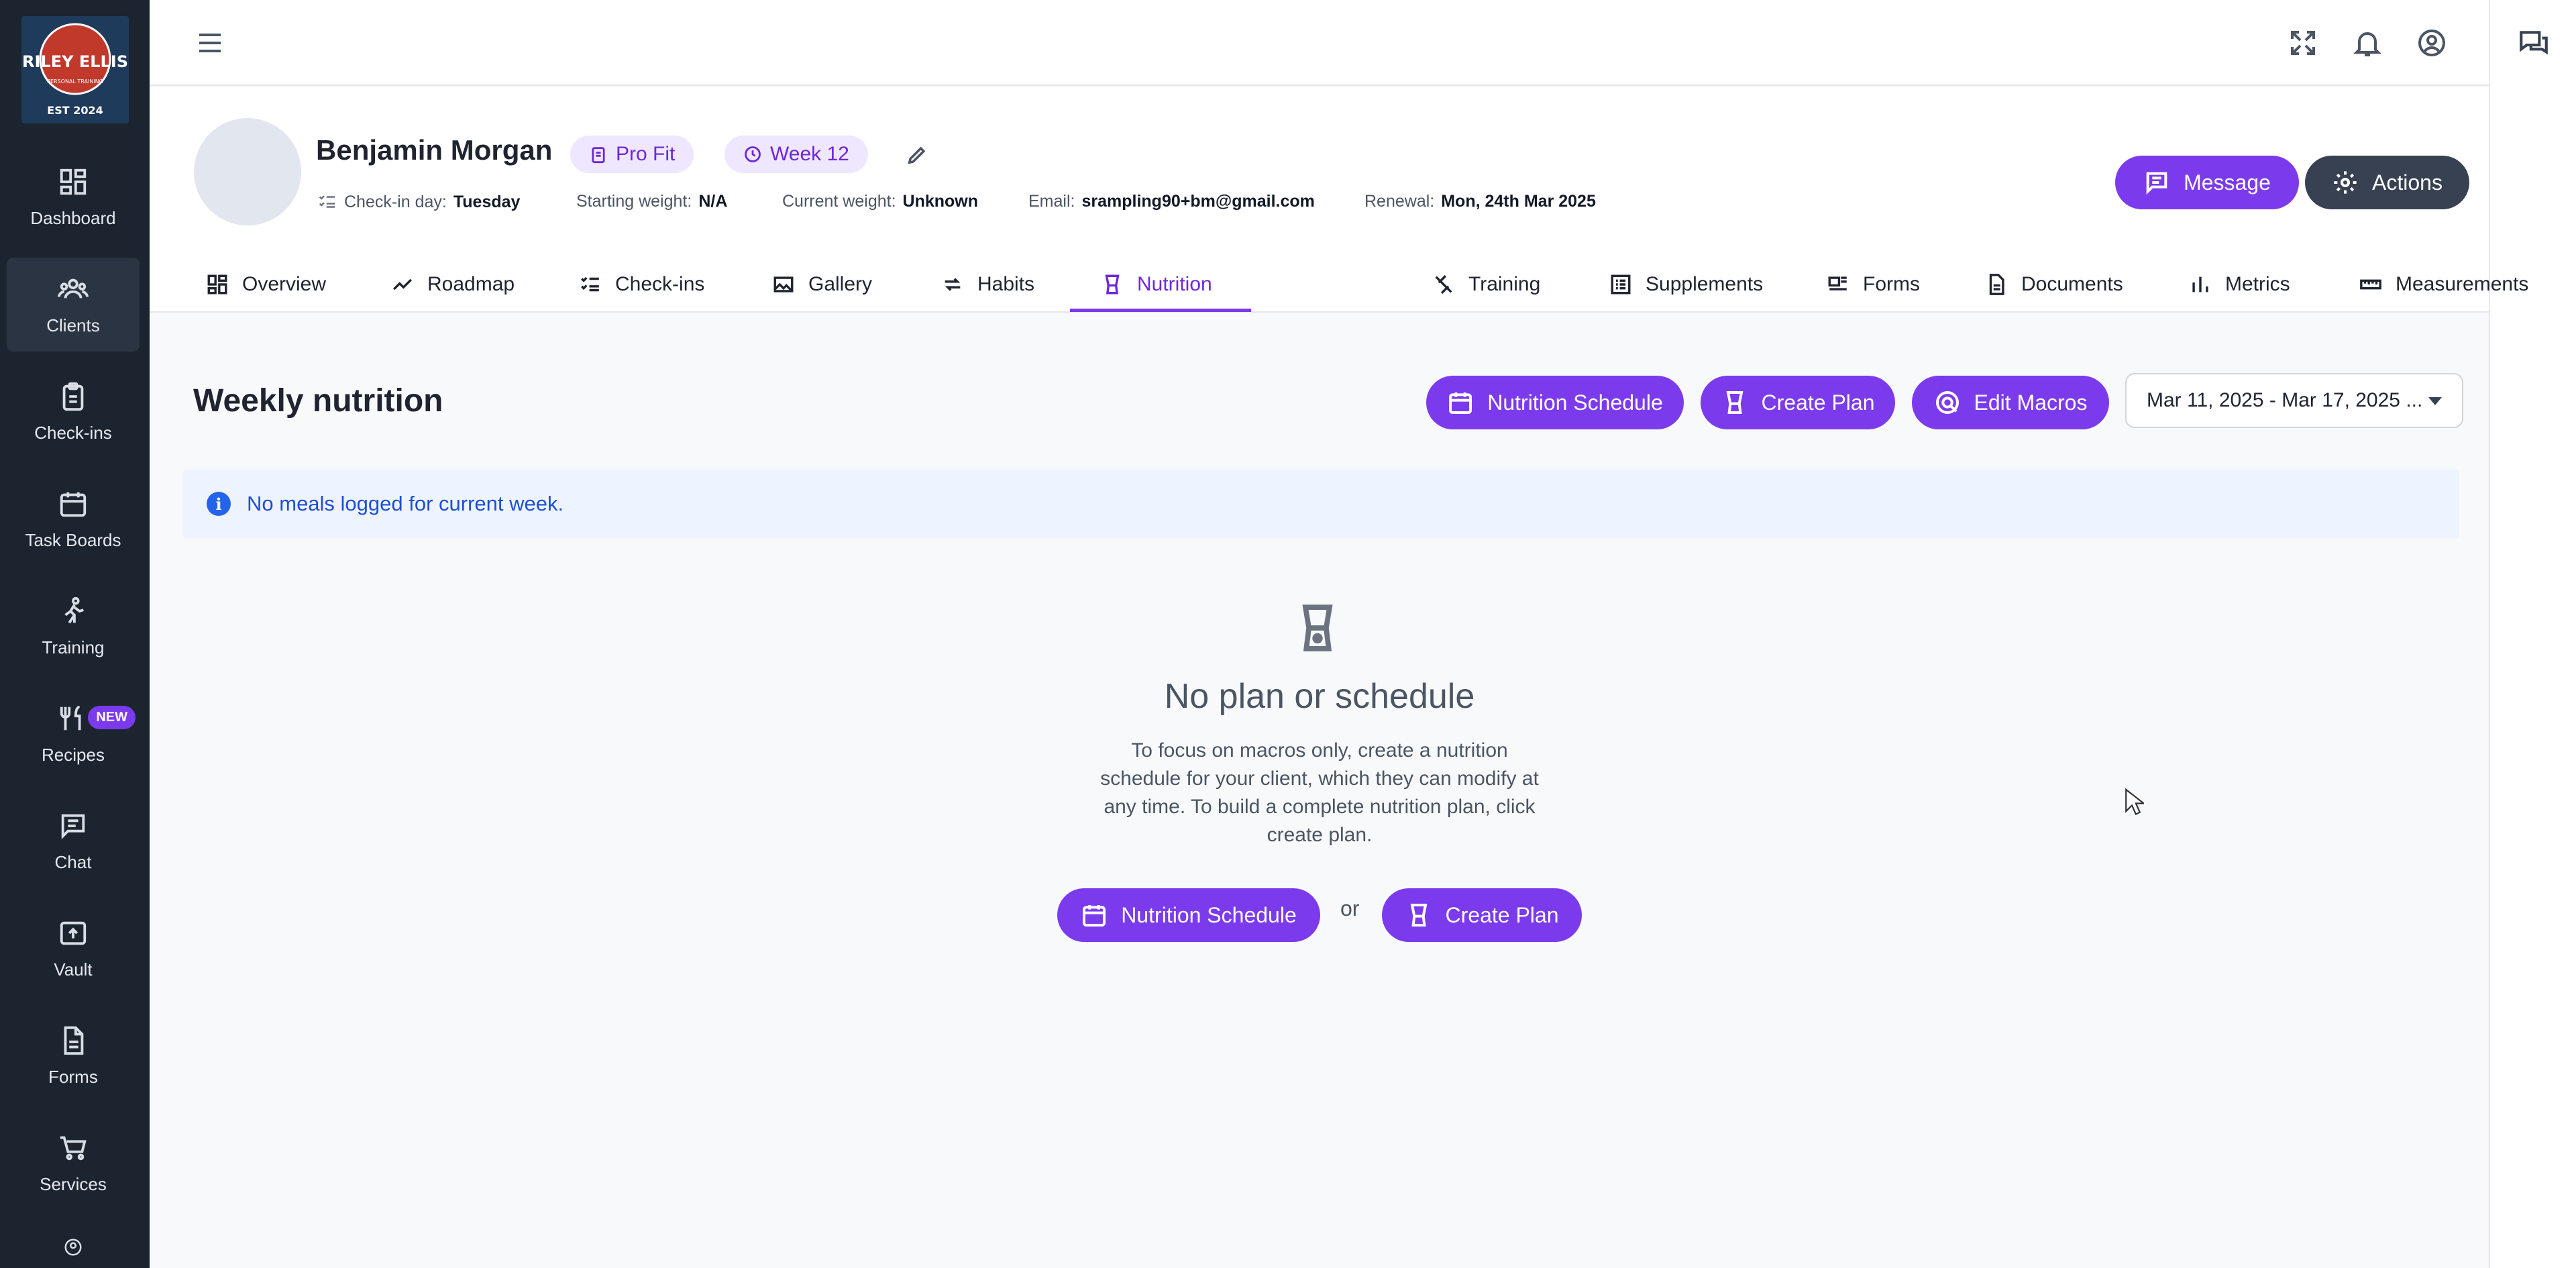 The image size is (2576, 1268). I want to click on sidebar-item-label: Forms, so click(73, 1076).